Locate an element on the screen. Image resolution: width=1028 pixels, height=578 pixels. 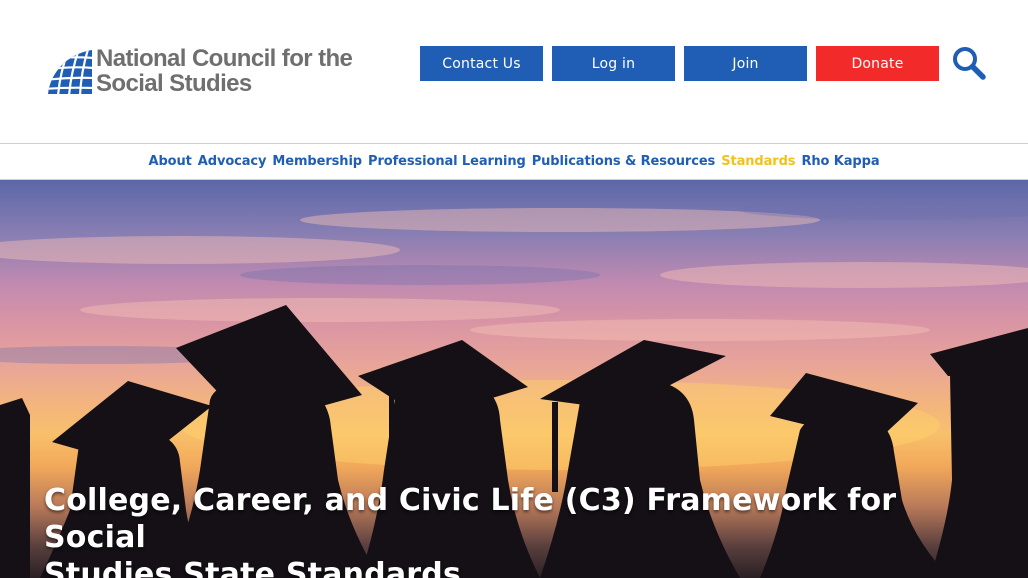
log-in-button: Log in is located at coordinates (613, 63).